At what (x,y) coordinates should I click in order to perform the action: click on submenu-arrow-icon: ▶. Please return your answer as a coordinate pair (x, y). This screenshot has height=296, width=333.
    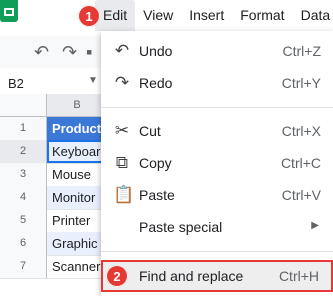
    Looking at the image, I should click on (315, 225).